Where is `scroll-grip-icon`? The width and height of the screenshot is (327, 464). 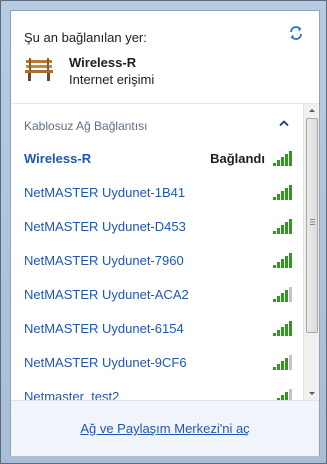 scroll-grip-icon is located at coordinates (312, 222).